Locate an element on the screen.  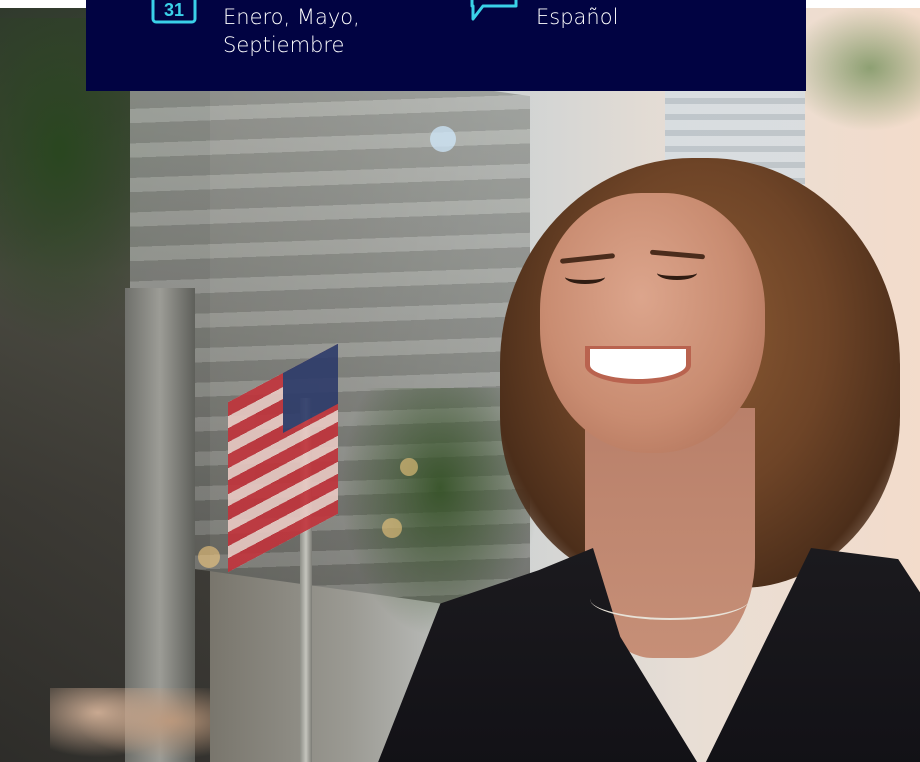
course-info-panel: 31 Enero, Mayo, Septiembre Español is located at coordinates (446, 45).